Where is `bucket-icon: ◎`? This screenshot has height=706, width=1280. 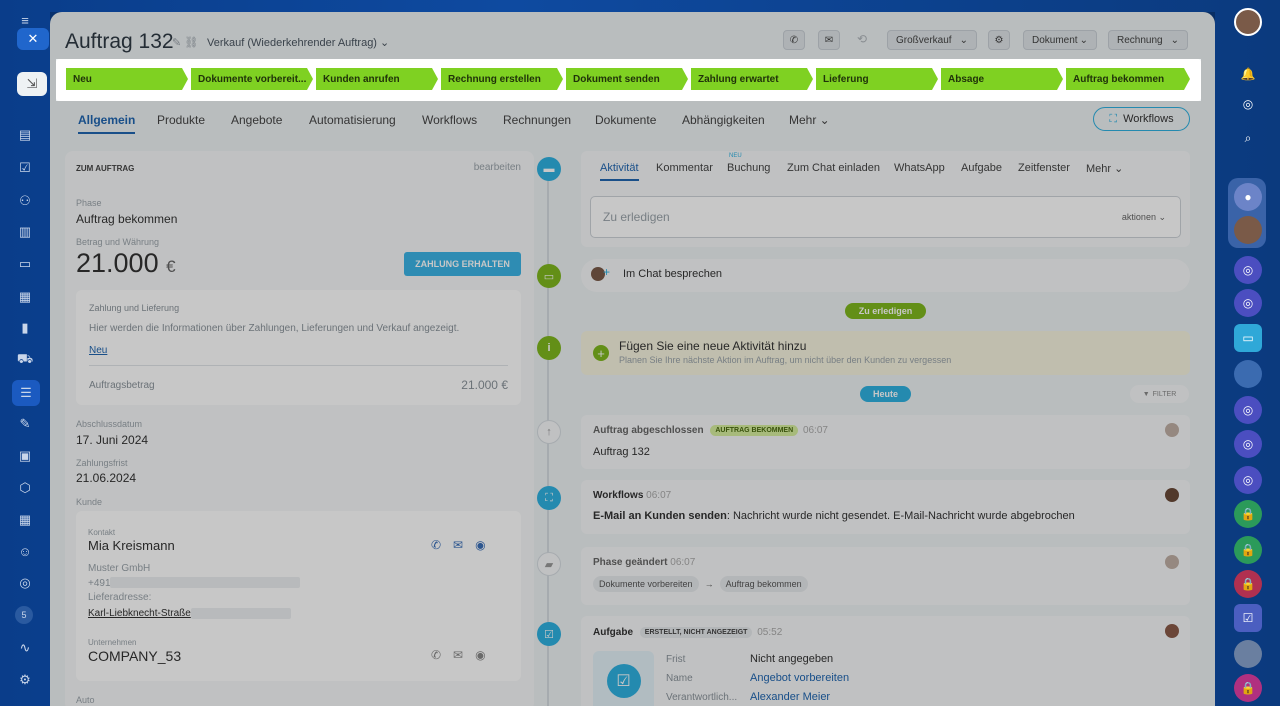
bucket-icon: ◎ is located at coordinates (25, 583).